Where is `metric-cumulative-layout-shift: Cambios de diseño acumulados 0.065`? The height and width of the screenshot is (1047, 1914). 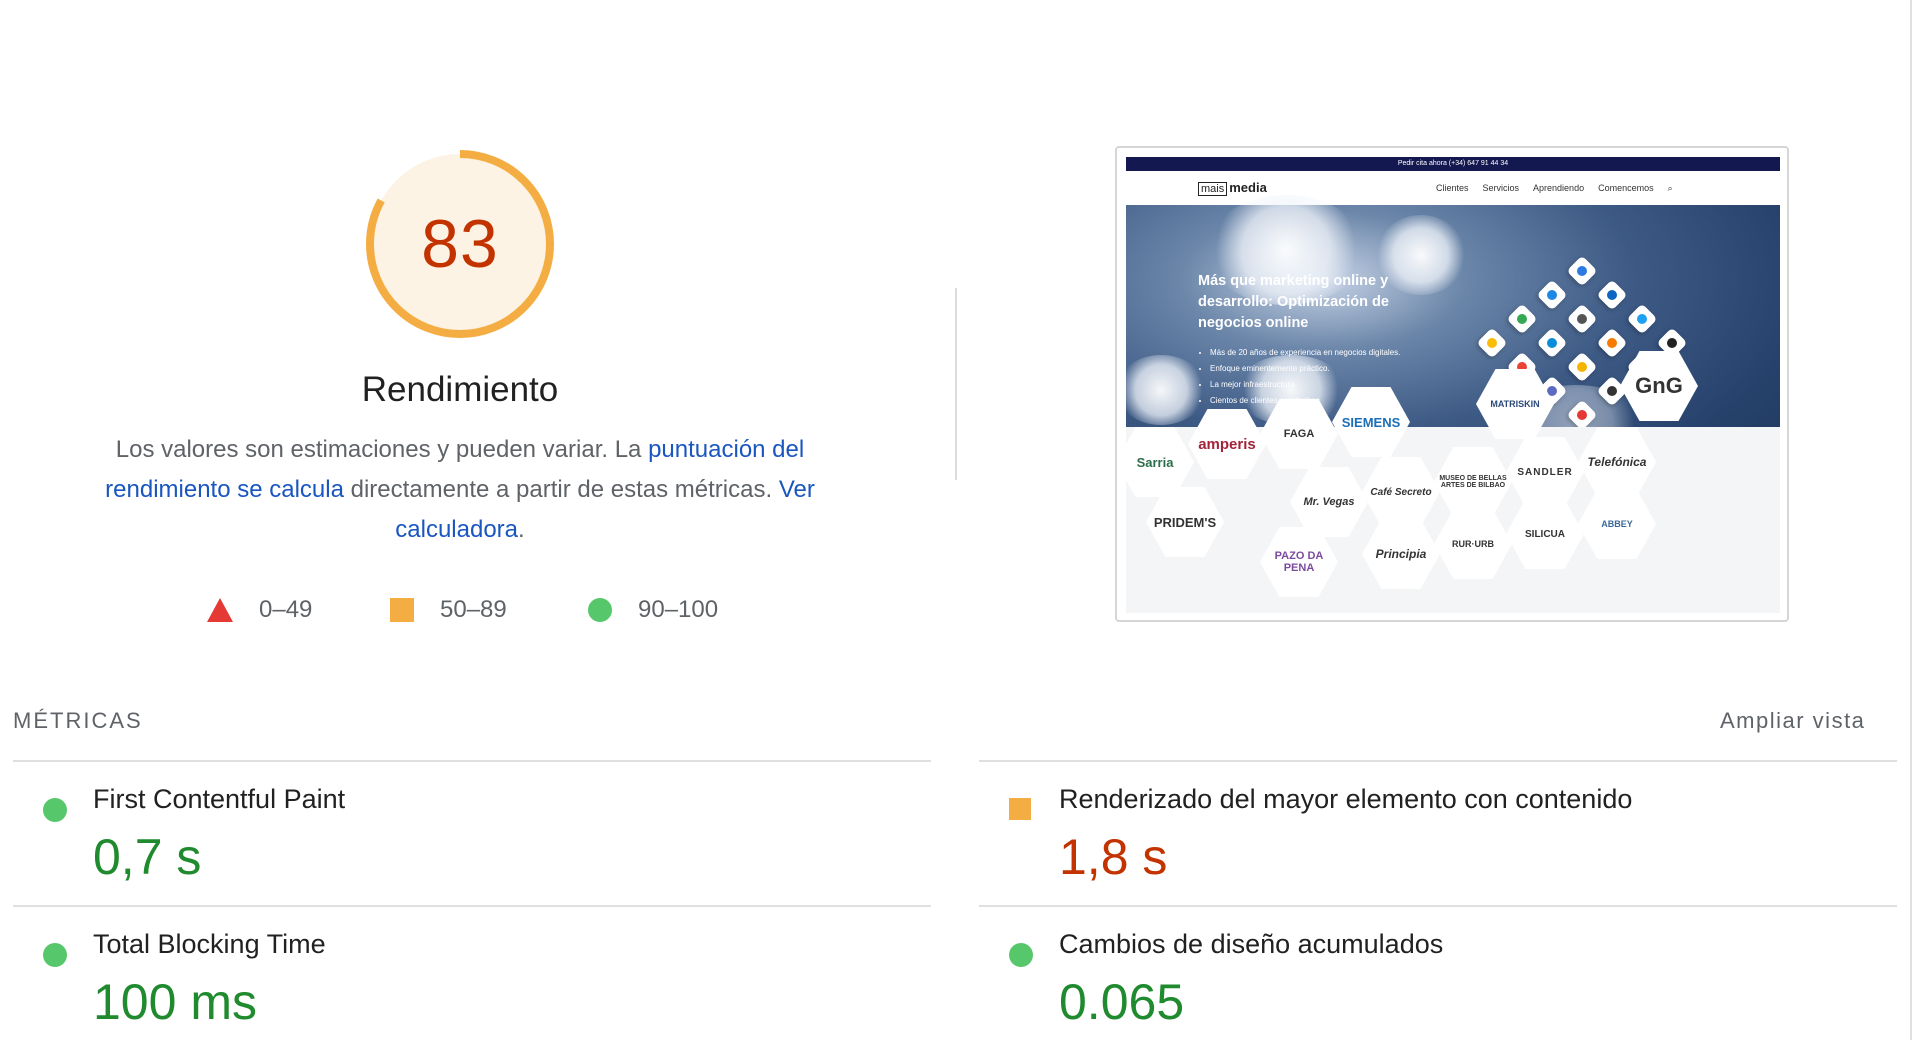
metric-cumulative-layout-shift: Cambios de diseño acumulados 0.065 is located at coordinates (1444, 977).